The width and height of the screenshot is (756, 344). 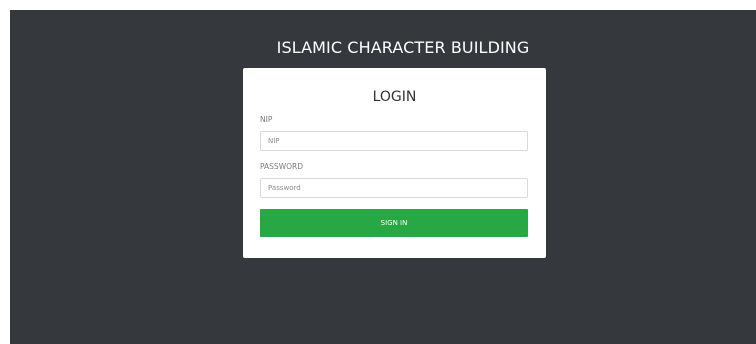 What do you see at coordinates (282, 166) in the screenshot?
I see `password-label: PASSWORD` at bounding box center [282, 166].